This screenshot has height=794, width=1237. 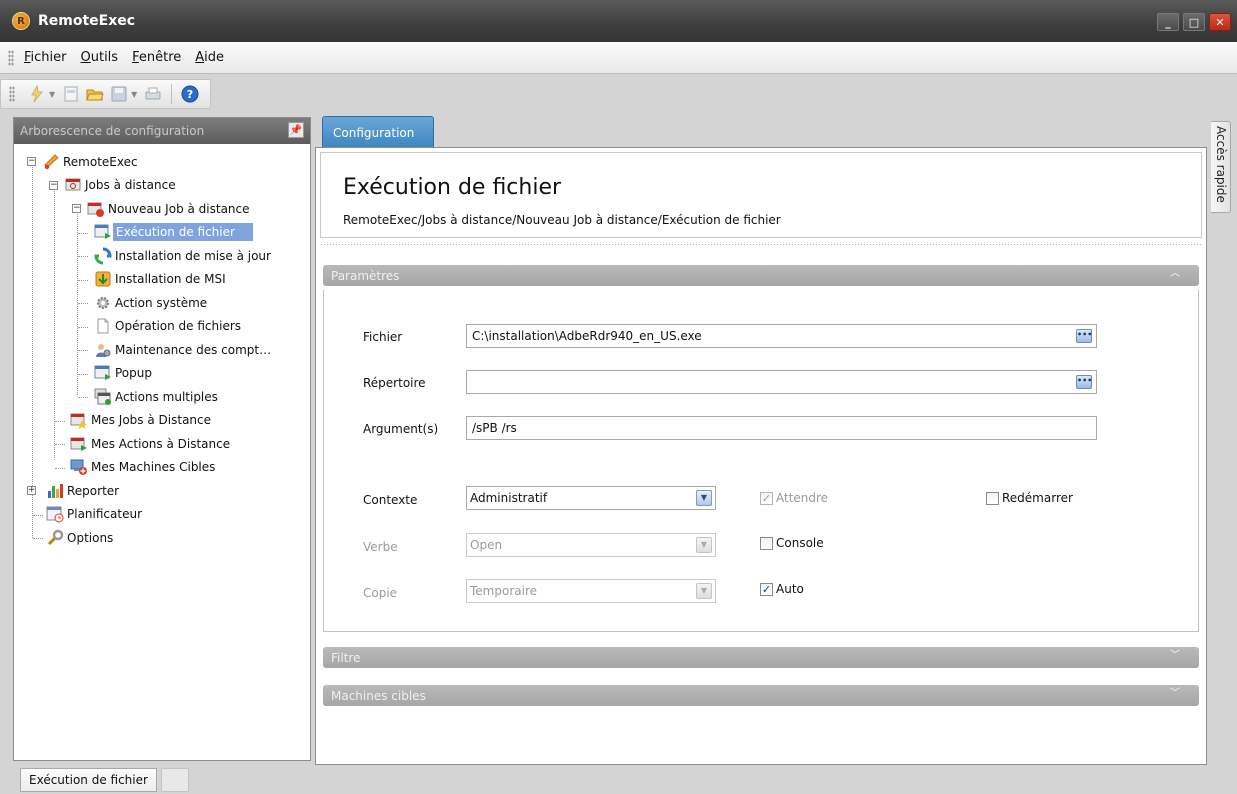 What do you see at coordinates (618, 94) in the screenshot?
I see `toolbar: ▼ ▼ ?` at bounding box center [618, 94].